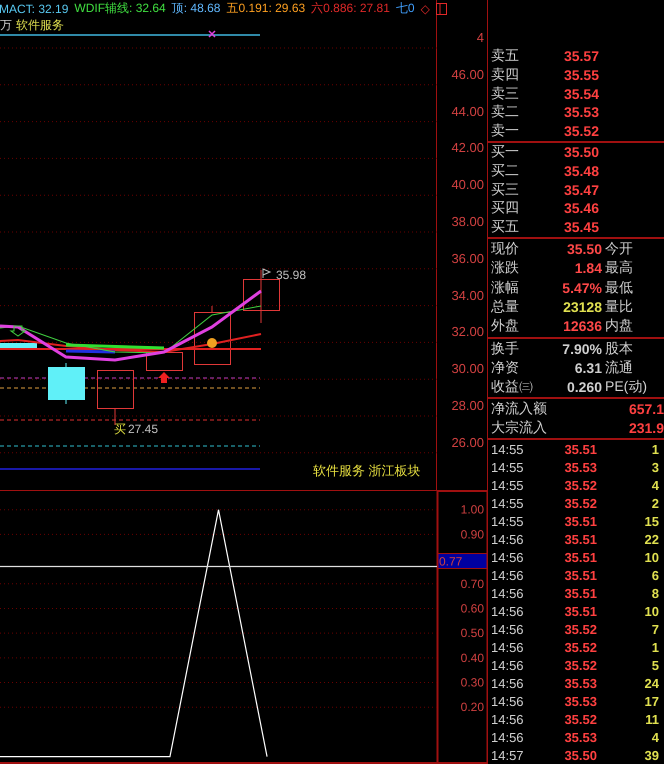 The image size is (664, 764). Describe the element at coordinates (619, 268) in the screenshot. I see `quote-label: 最高` at that location.